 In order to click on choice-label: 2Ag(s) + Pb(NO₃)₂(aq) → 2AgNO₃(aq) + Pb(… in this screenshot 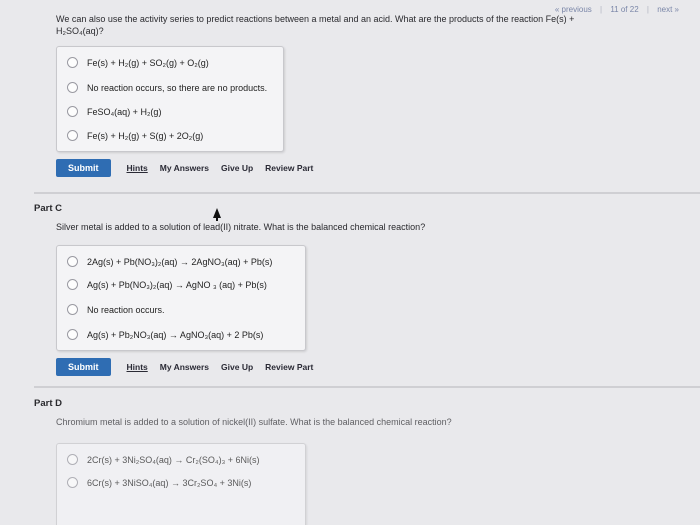, I will do `click(180, 261)`.